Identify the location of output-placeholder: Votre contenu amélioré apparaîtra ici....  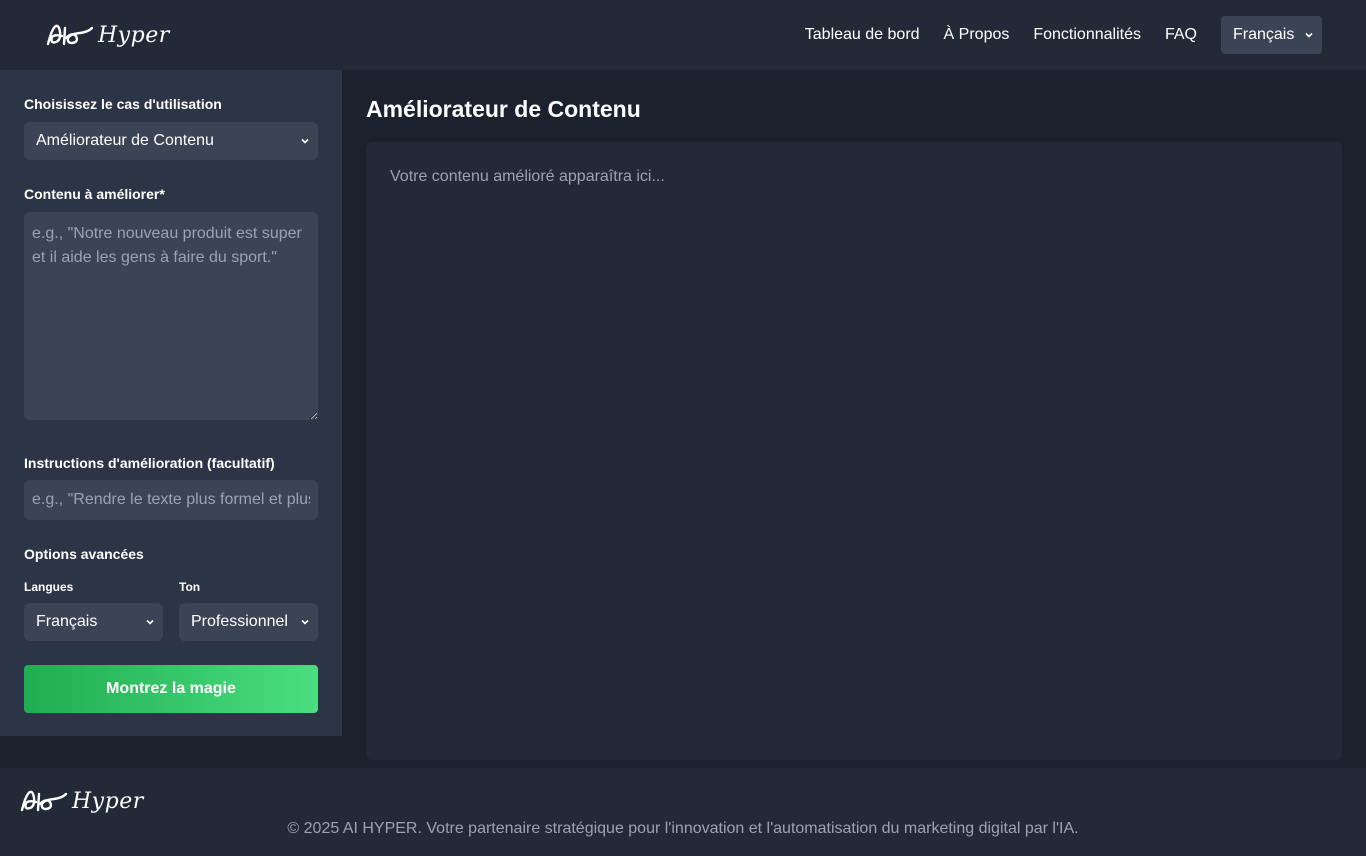
(527, 176).